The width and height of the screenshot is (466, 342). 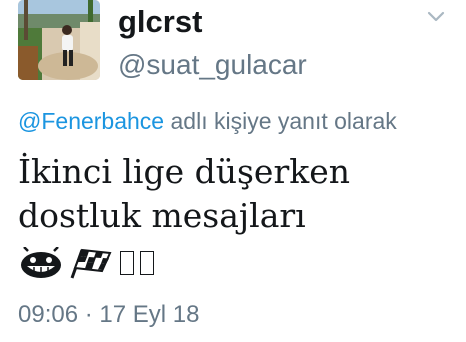 I want to click on avatar-photo, so click(x=59, y=40).